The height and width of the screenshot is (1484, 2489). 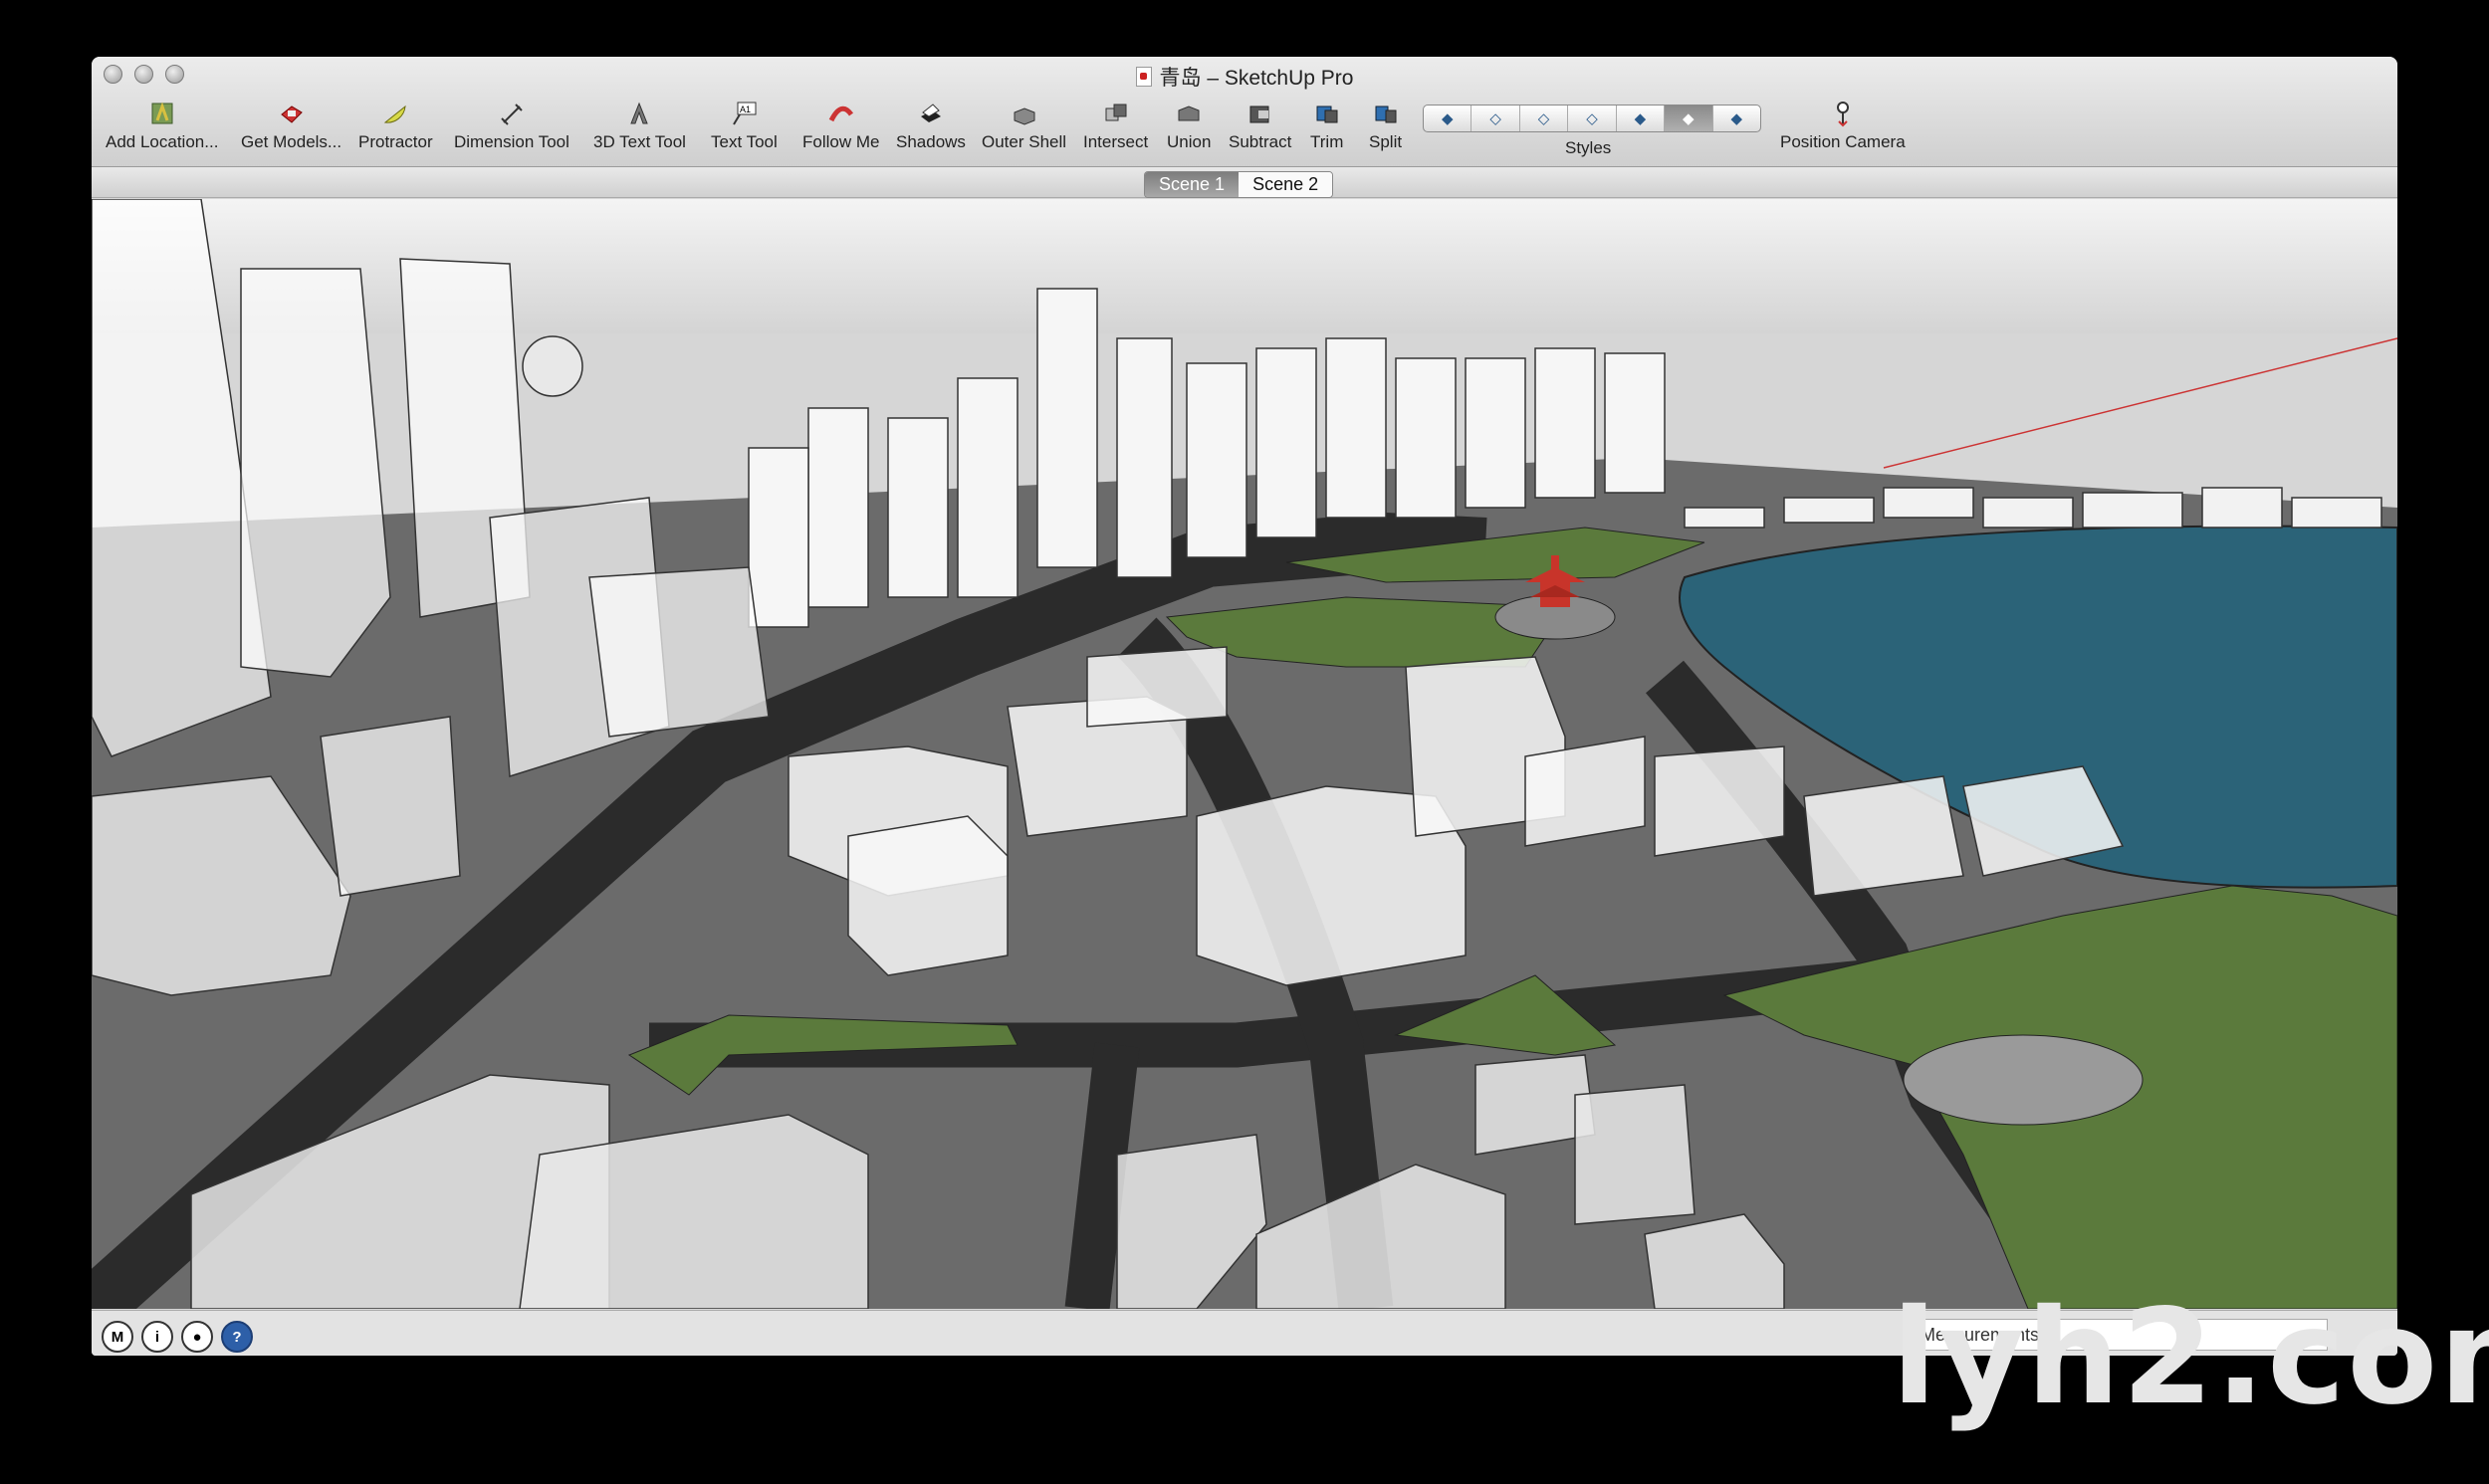 What do you see at coordinates (841, 114) in the screenshot?
I see `follow-me-icon` at bounding box center [841, 114].